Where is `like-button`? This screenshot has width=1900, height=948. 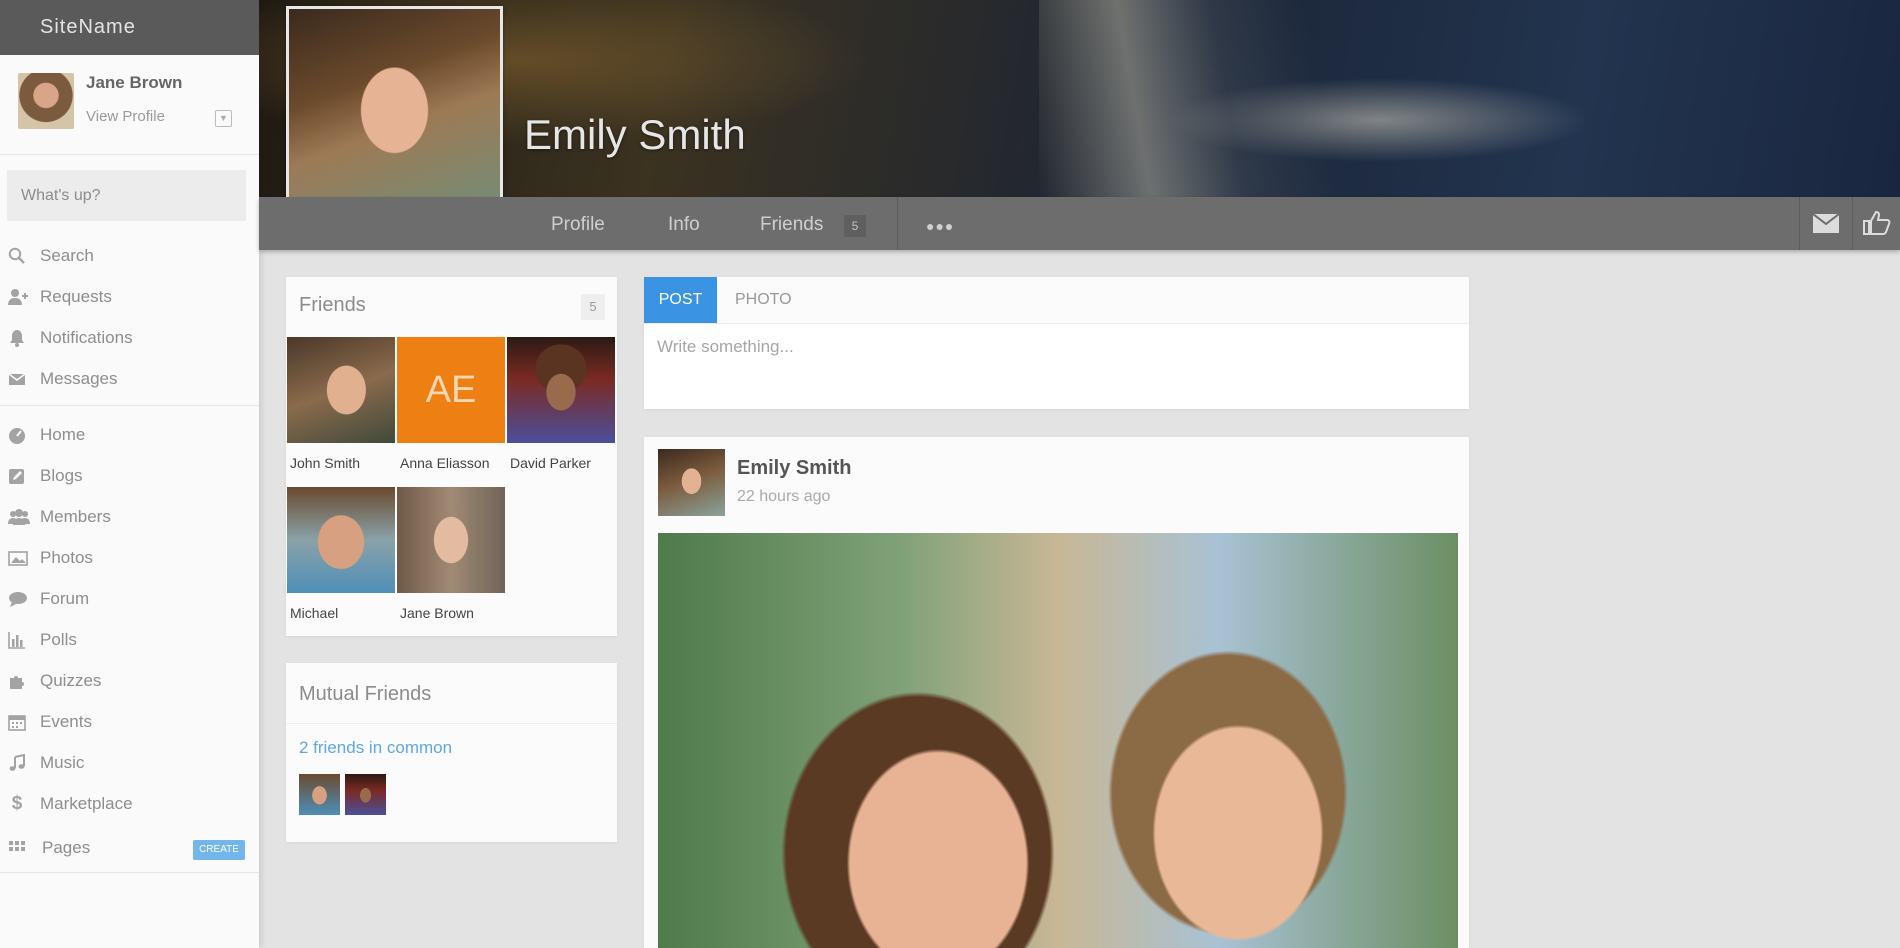
like-button is located at coordinates (1876, 223).